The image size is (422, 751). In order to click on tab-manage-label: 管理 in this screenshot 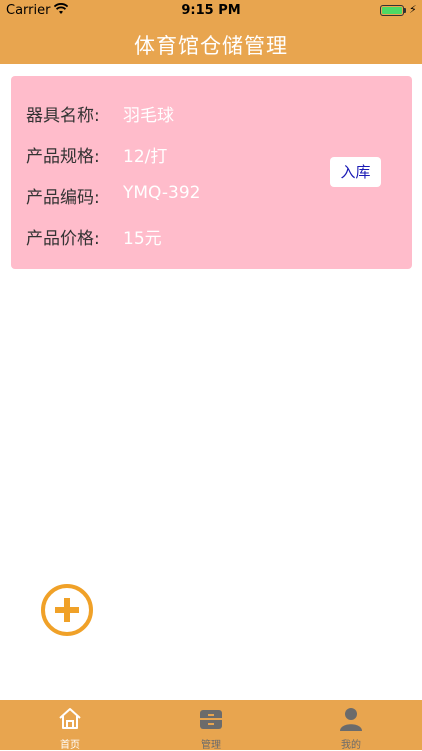, I will do `click(211, 745)`.